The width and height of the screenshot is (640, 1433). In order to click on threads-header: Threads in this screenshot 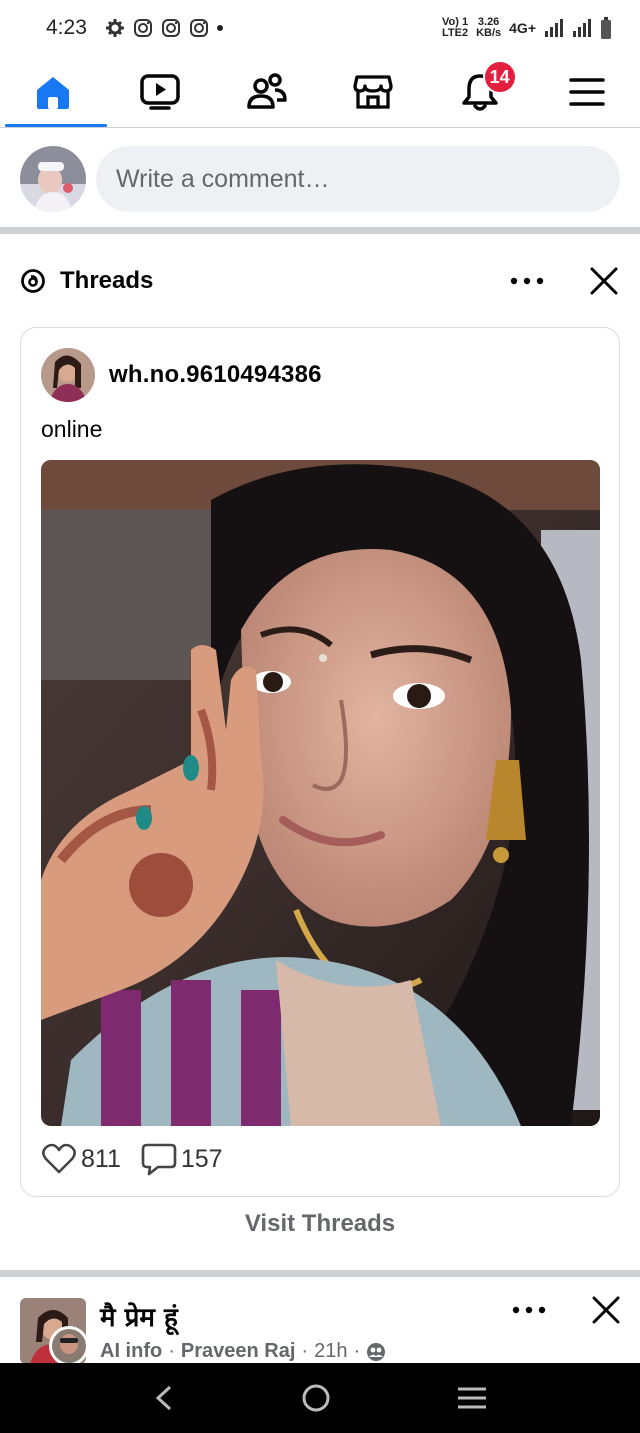, I will do `click(320, 281)`.